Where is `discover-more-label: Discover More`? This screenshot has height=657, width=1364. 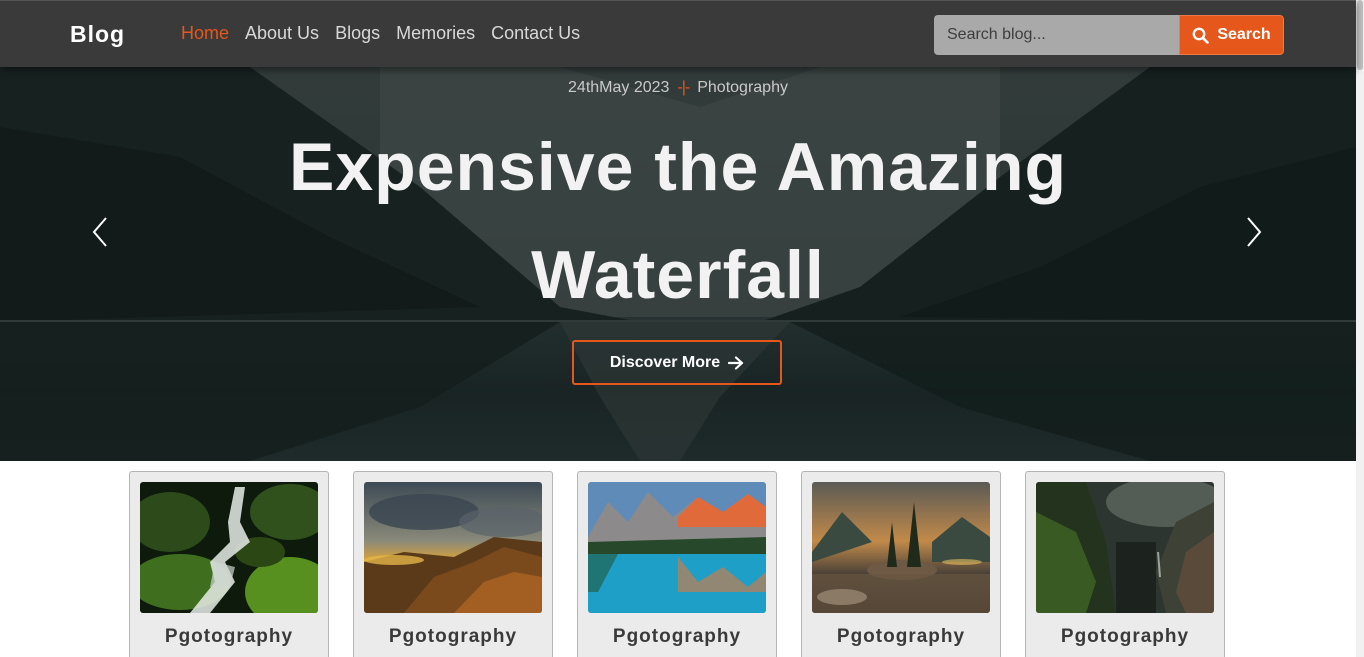 discover-more-label: Discover More is located at coordinates (665, 362).